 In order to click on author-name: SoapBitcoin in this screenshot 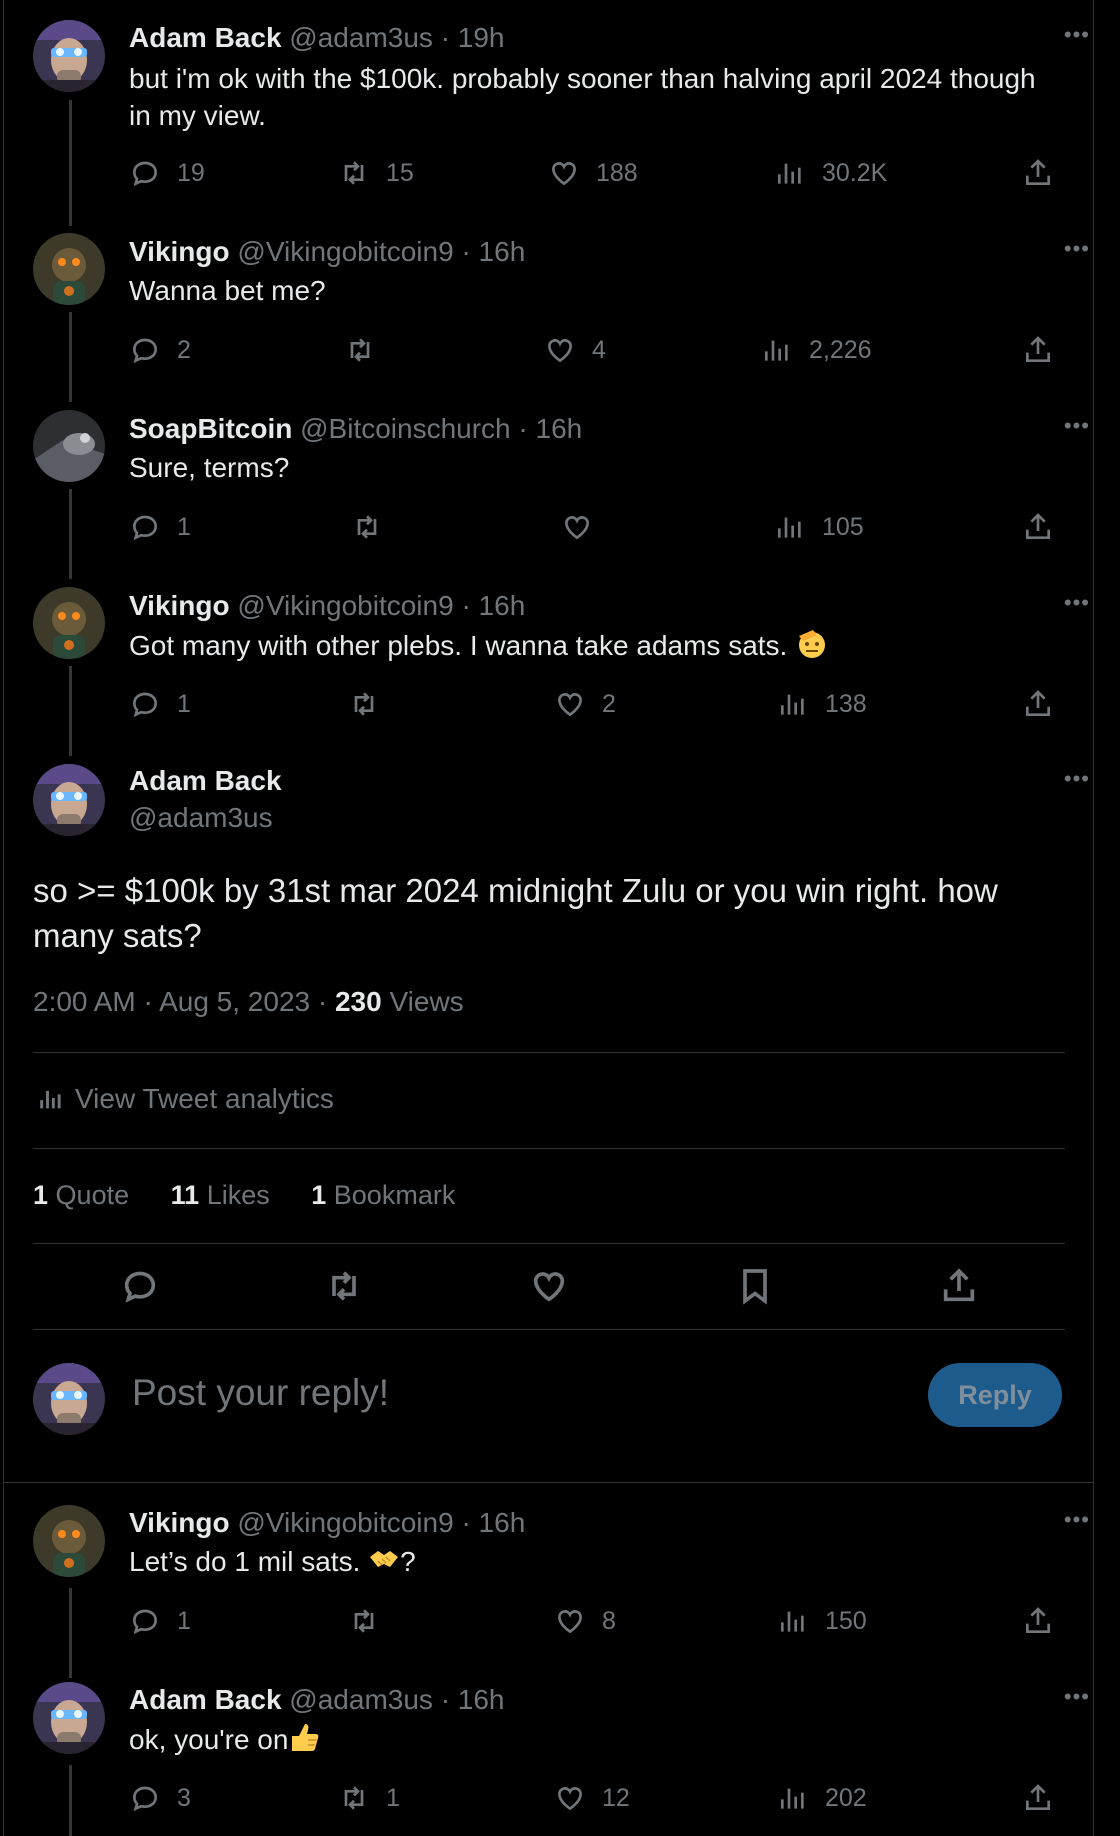, I will do `click(210, 428)`.